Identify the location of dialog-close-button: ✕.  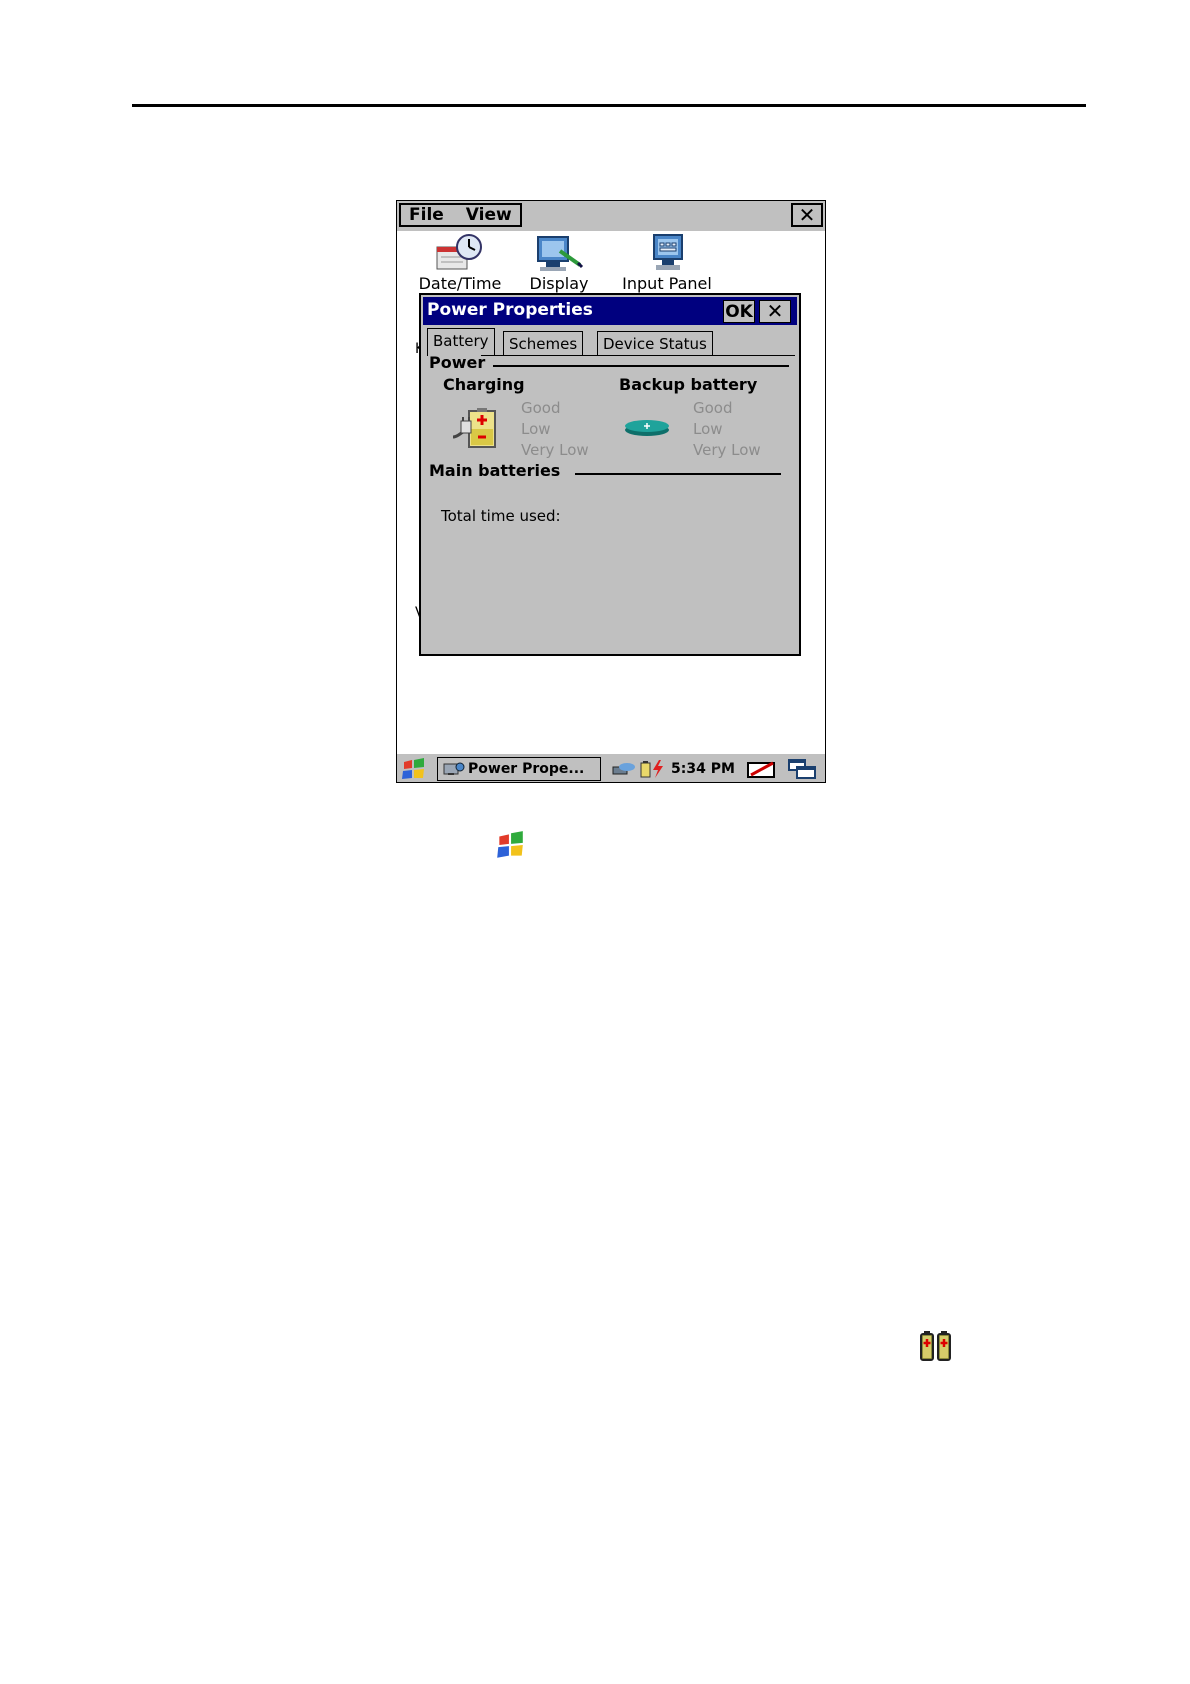
(775, 311).